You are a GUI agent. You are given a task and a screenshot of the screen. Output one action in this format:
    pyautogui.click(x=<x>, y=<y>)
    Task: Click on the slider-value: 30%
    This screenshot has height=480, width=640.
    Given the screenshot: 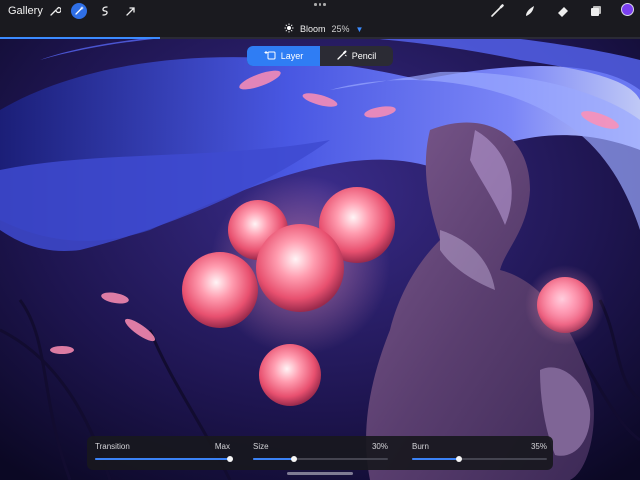 What is the action you would take?
    pyautogui.click(x=379, y=446)
    